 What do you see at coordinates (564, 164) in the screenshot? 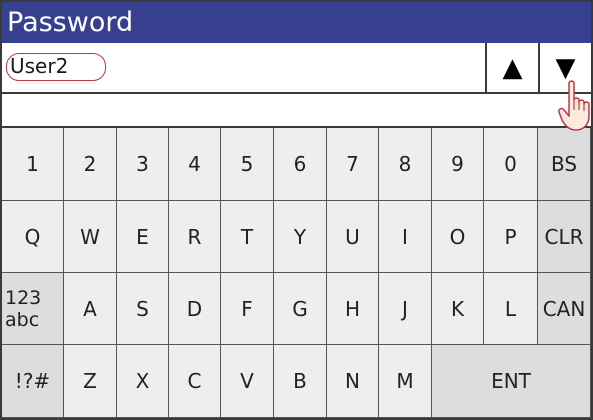
I see `backspace-key: BS` at bounding box center [564, 164].